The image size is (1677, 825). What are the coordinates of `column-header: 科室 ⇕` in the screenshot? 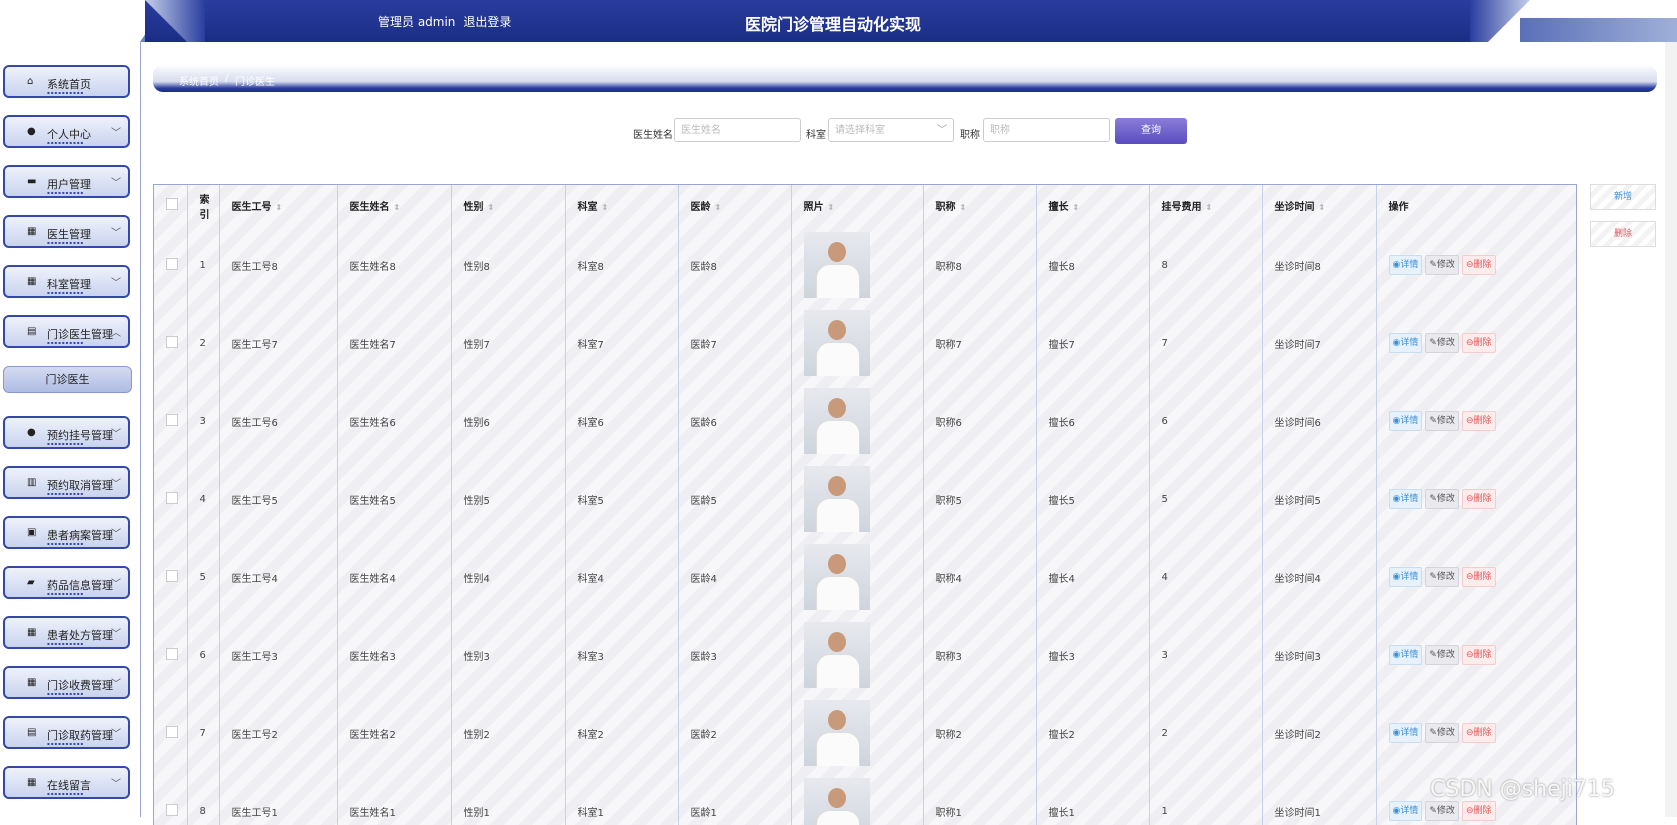 It's located at (622, 205).